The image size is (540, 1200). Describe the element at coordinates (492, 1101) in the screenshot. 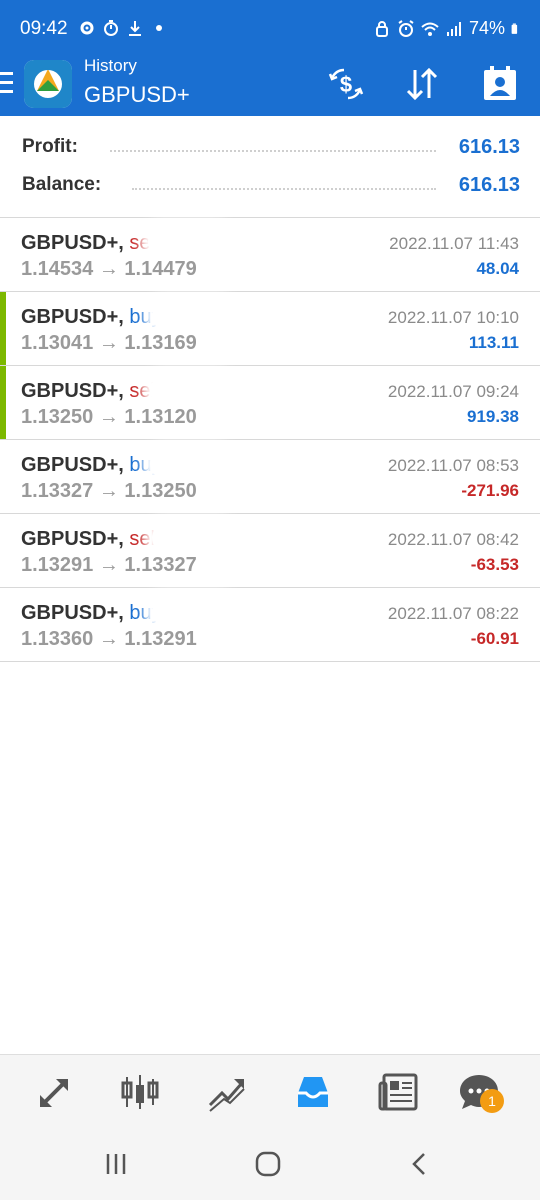

I see `messages-badge: 1` at that location.